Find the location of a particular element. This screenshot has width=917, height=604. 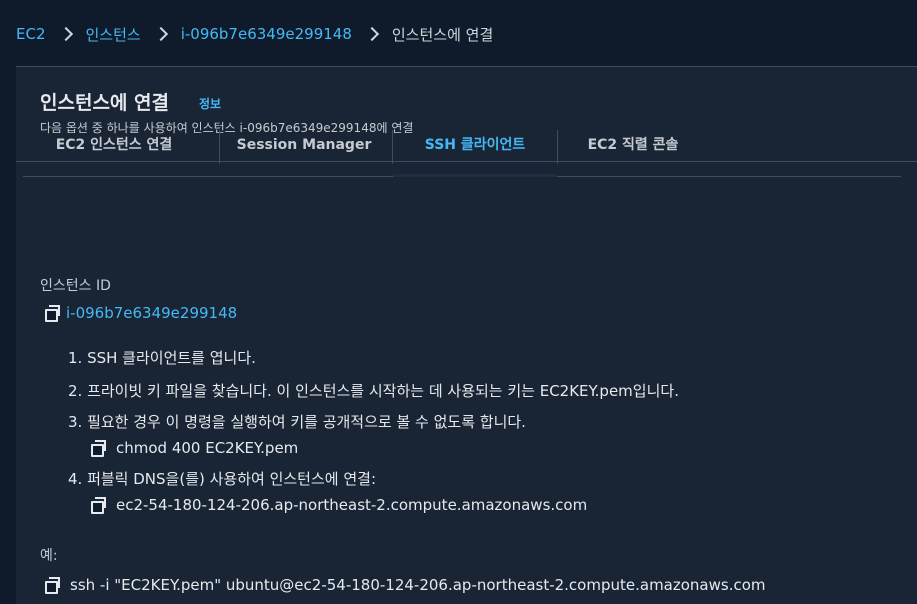

breadcrumb: EC2 인스턴스 i-096b7e6349e299148 인스턴스에 연결 is located at coordinates (254, 34).